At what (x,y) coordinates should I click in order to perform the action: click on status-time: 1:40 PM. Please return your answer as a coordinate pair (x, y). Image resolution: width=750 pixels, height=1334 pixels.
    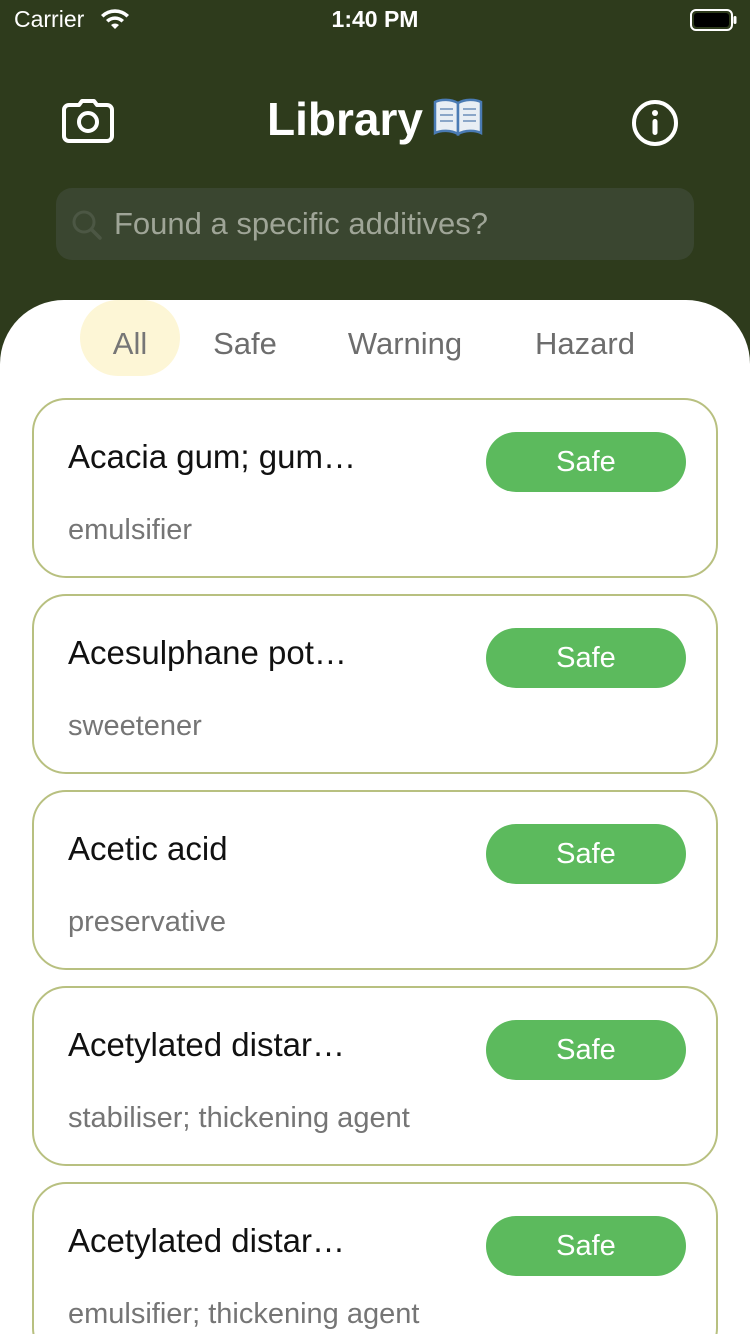
    Looking at the image, I should click on (375, 19).